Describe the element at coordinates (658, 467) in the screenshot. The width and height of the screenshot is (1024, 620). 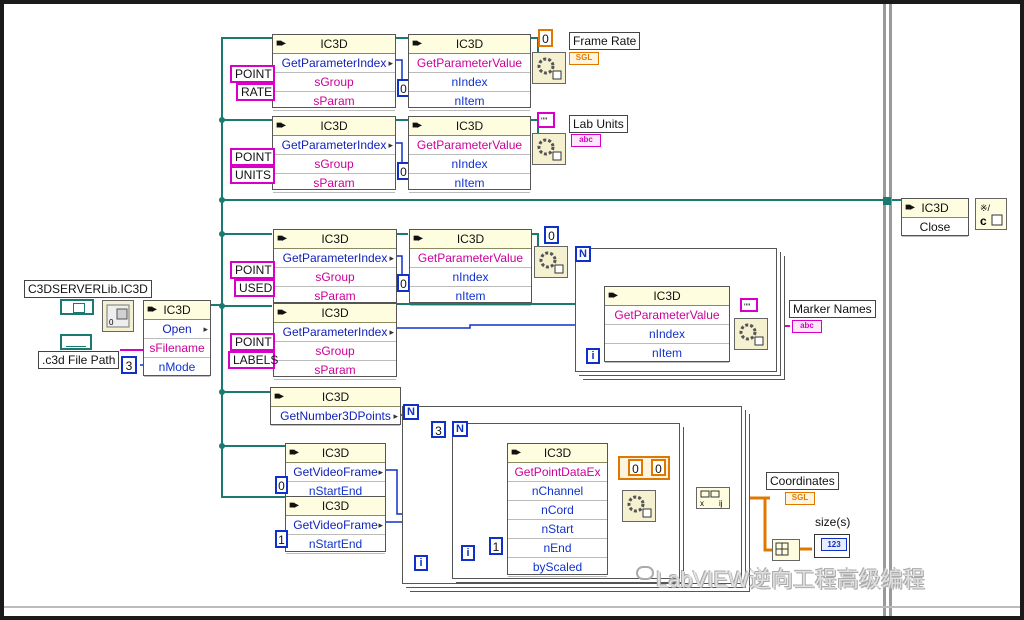
I see `type-cluster-item-1: 0` at that location.